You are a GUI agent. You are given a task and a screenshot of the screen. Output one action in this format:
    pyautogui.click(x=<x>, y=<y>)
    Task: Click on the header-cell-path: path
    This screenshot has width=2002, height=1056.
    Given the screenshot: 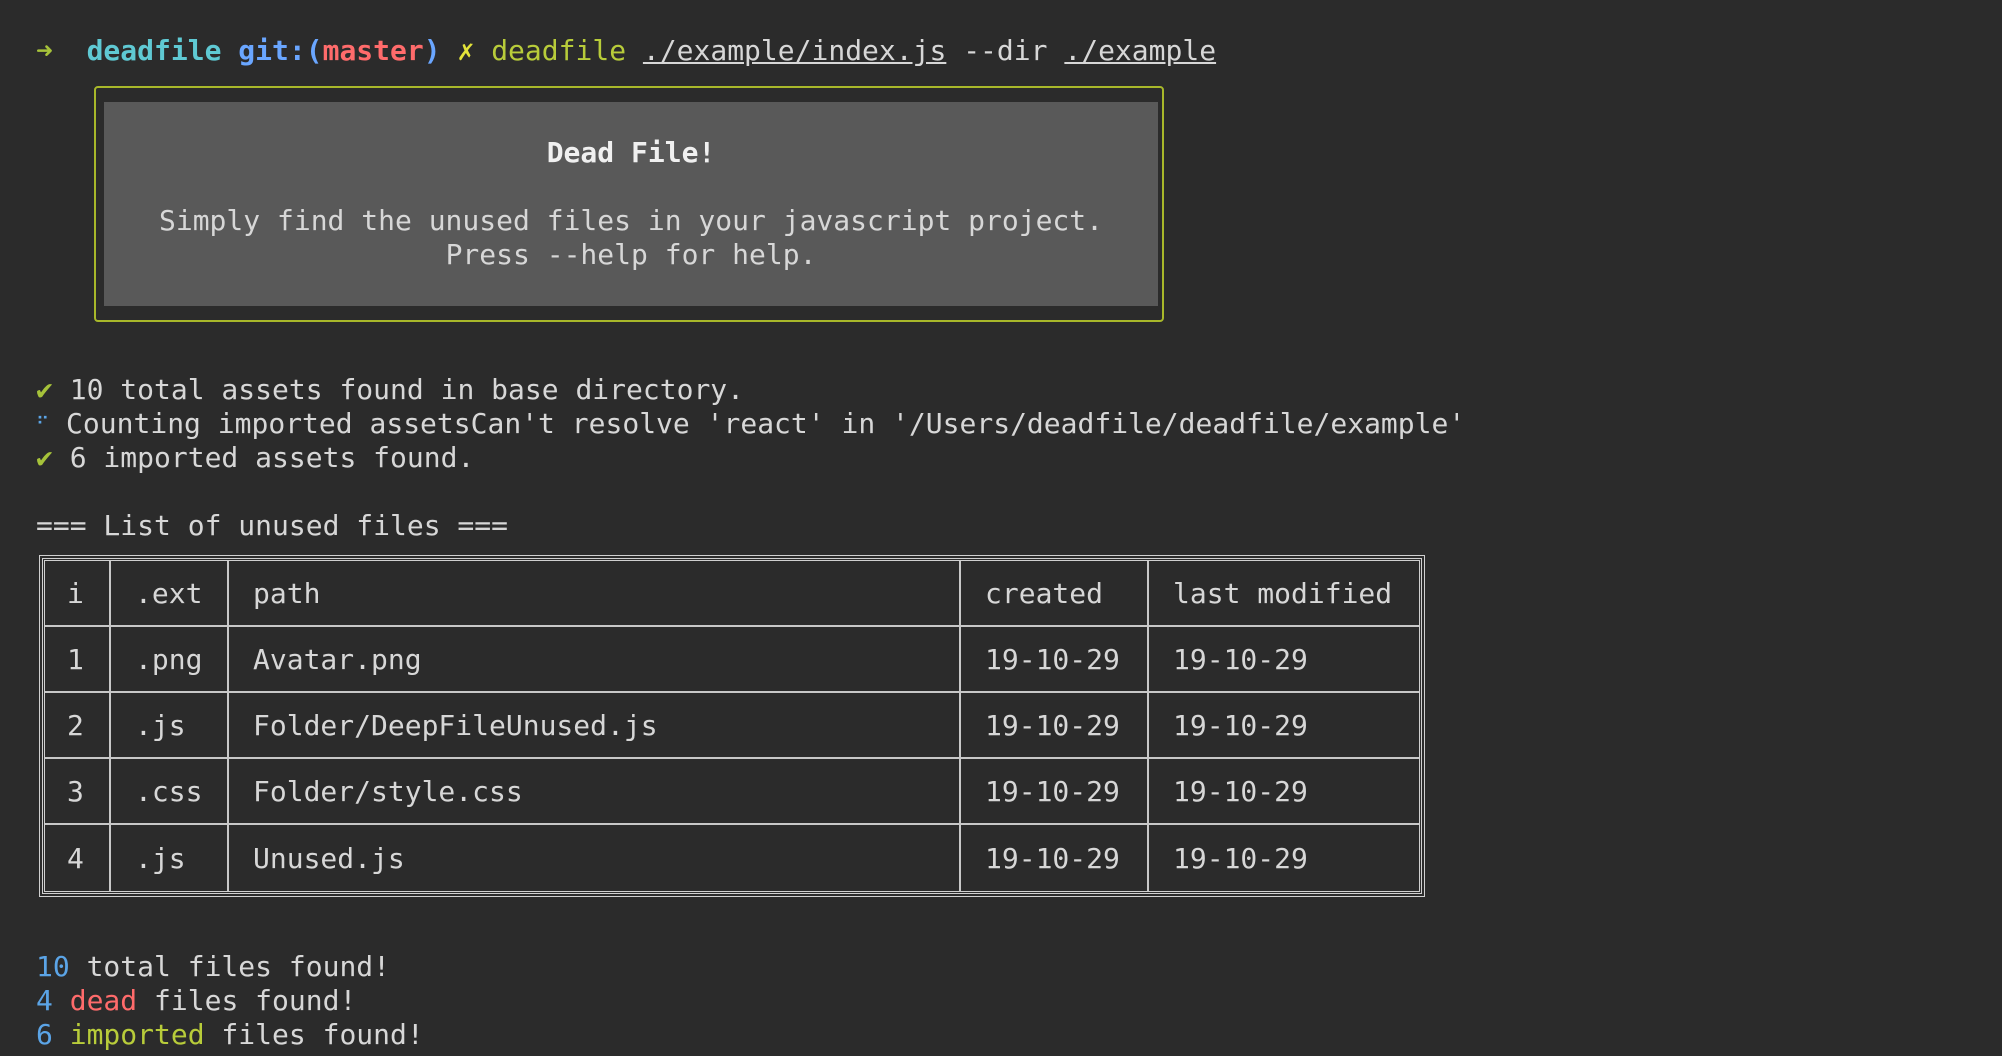 What is the action you would take?
    pyautogui.click(x=595, y=594)
    